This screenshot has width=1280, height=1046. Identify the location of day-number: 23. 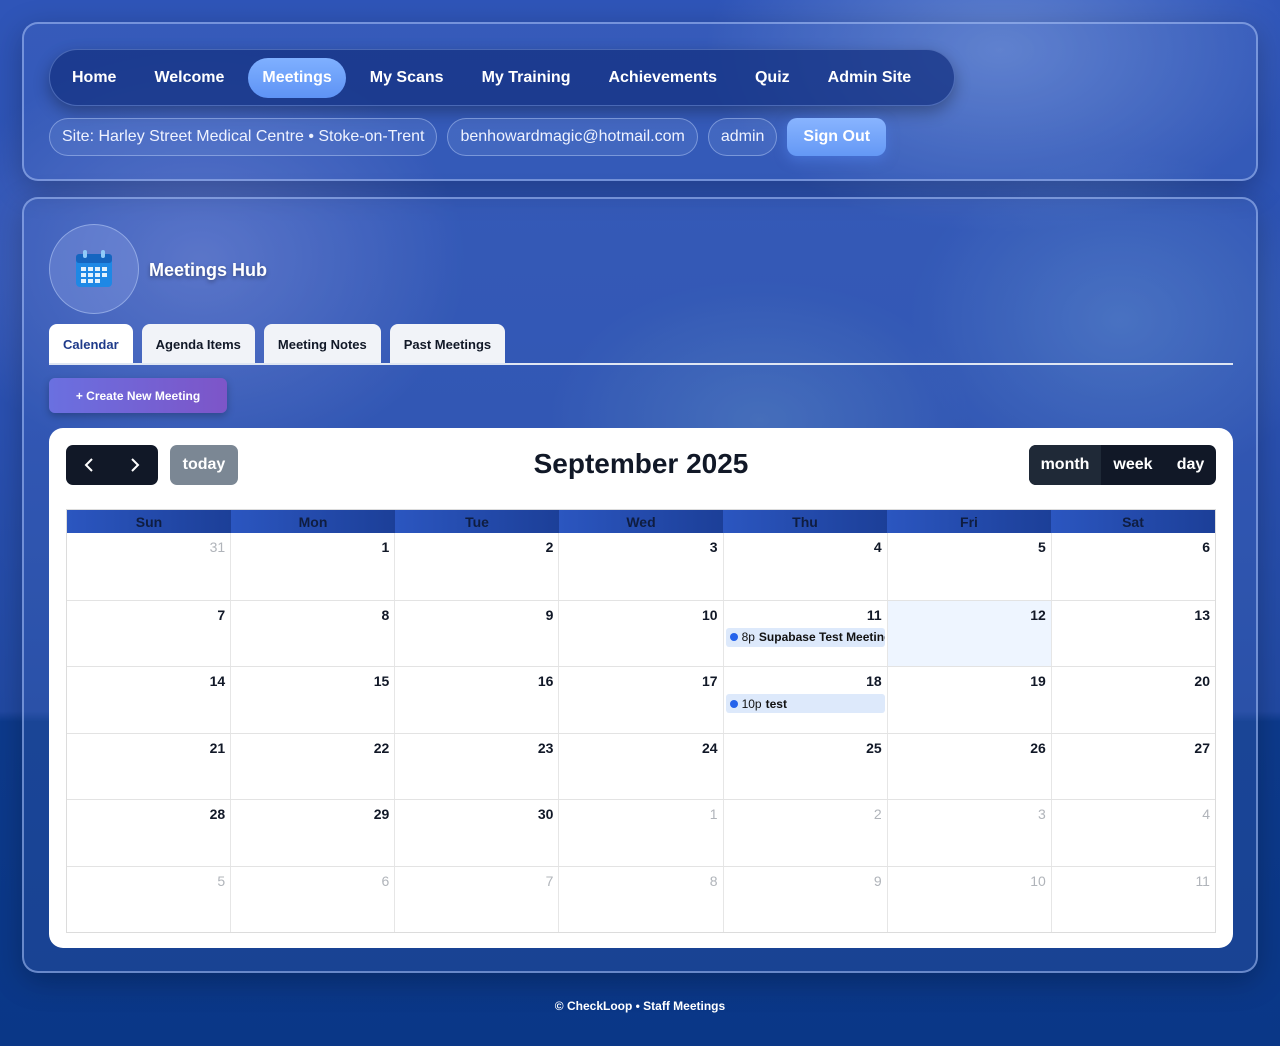
(546, 748).